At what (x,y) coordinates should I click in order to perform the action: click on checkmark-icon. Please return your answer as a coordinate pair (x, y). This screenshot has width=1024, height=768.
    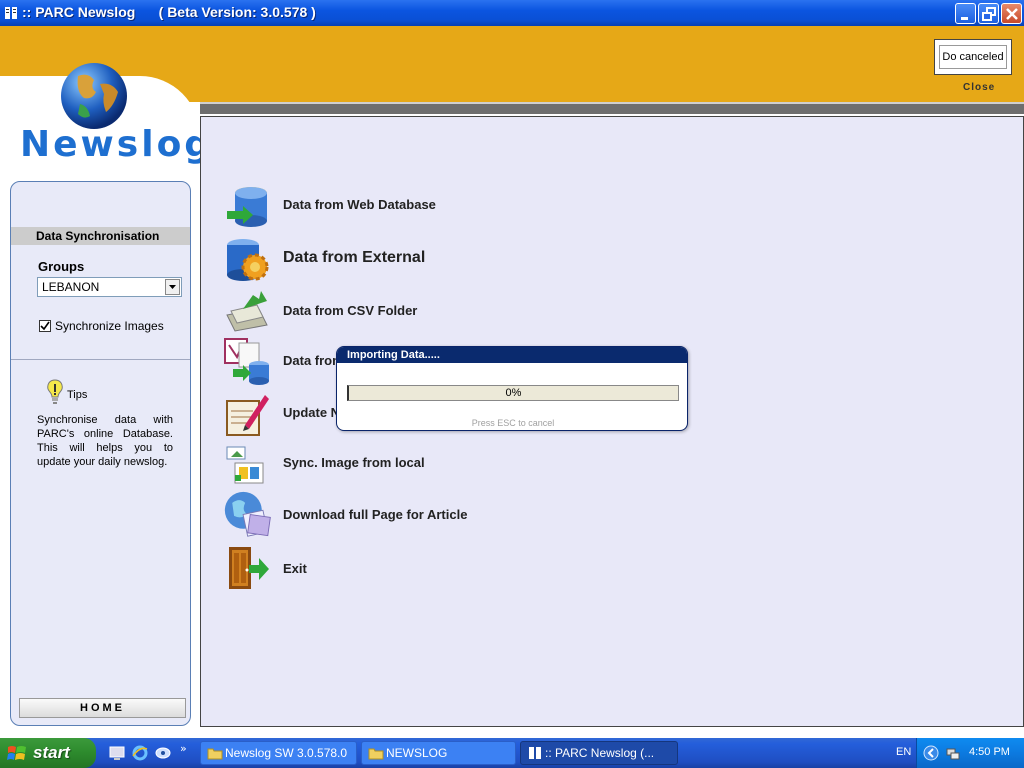
    Looking at the image, I should click on (45, 326).